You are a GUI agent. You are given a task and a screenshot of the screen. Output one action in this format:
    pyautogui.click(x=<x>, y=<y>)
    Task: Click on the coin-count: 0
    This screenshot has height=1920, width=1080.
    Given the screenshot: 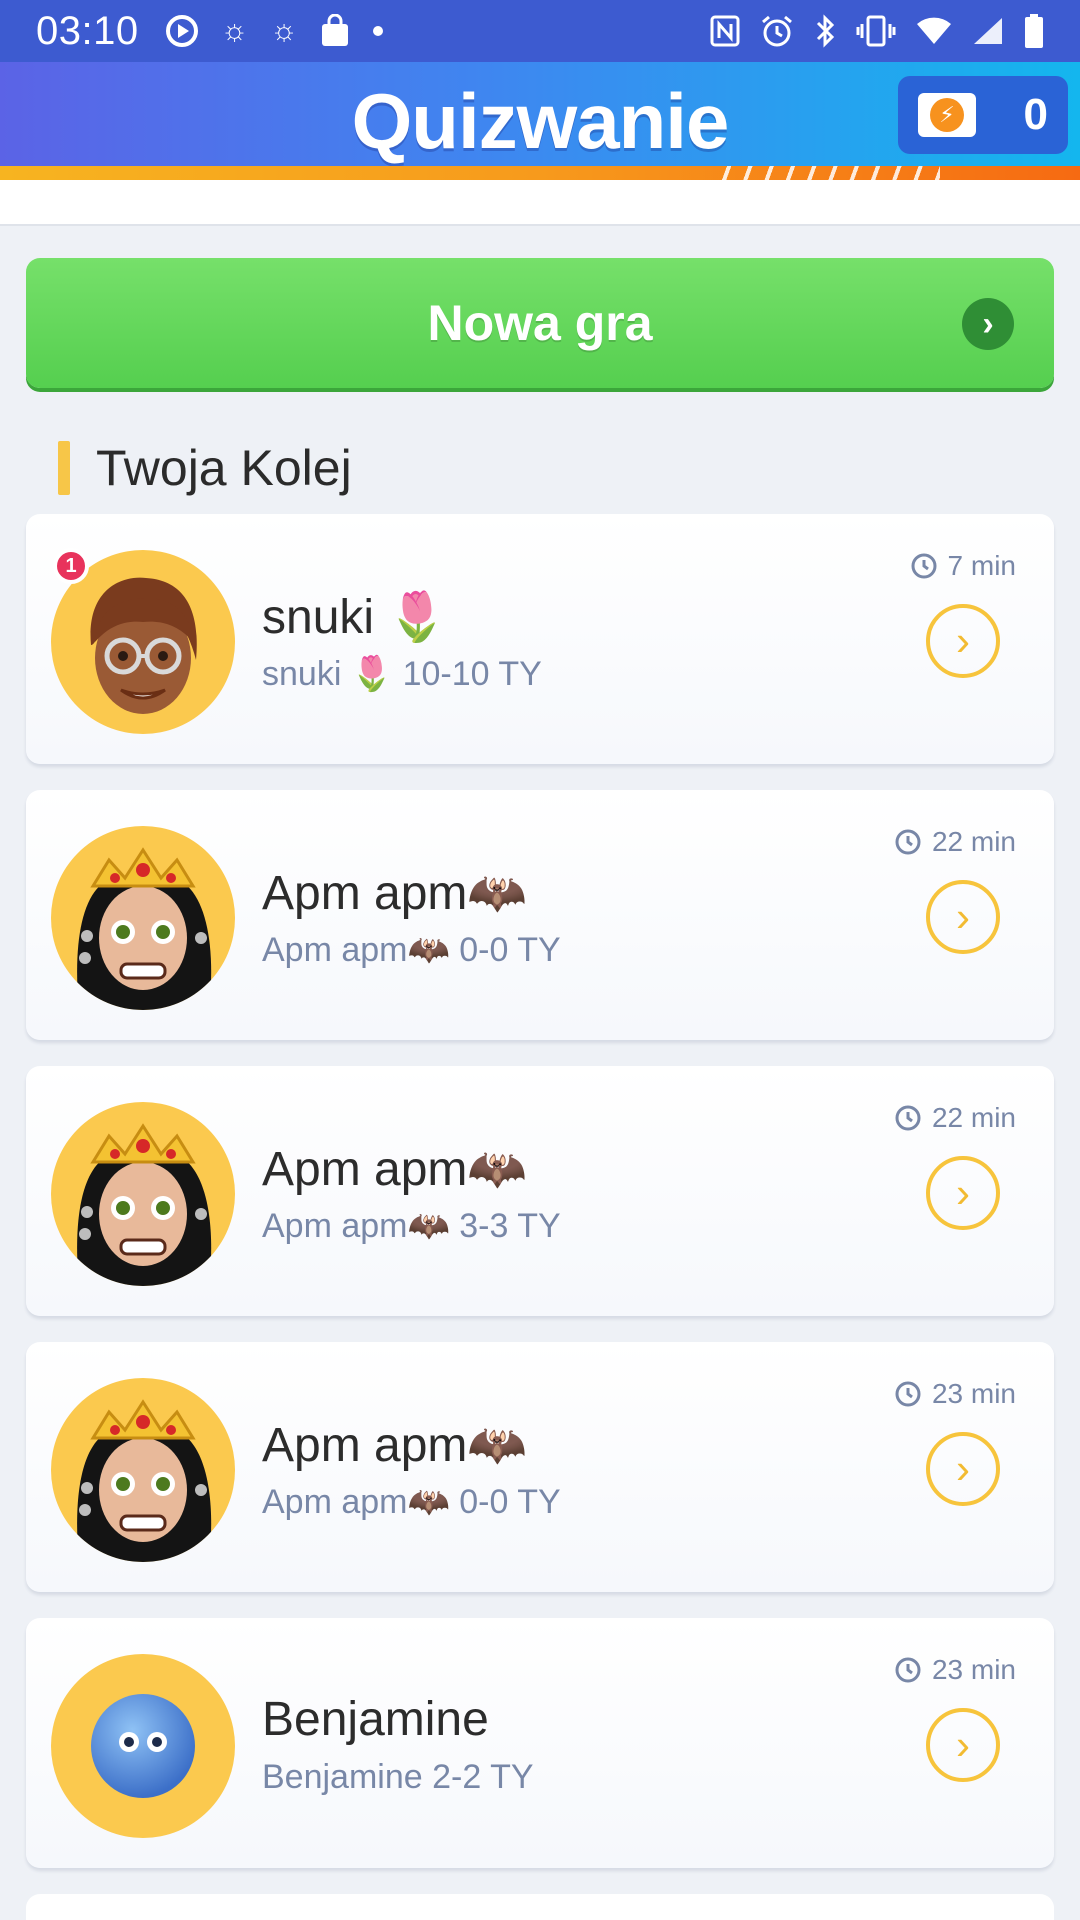 What is the action you would take?
    pyautogui.click(x=1035, y=114)
    